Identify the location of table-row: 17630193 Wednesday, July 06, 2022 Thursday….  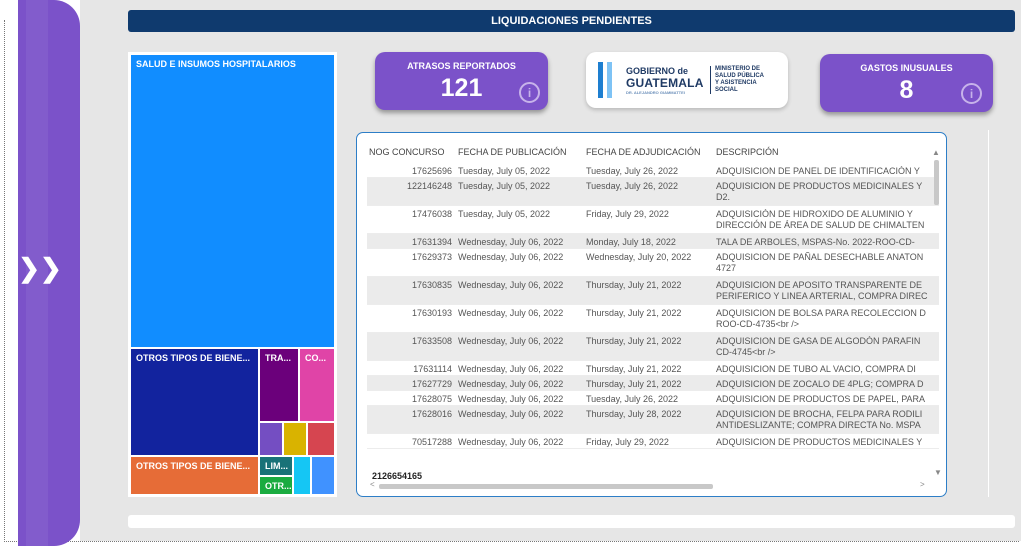
(653, 319).